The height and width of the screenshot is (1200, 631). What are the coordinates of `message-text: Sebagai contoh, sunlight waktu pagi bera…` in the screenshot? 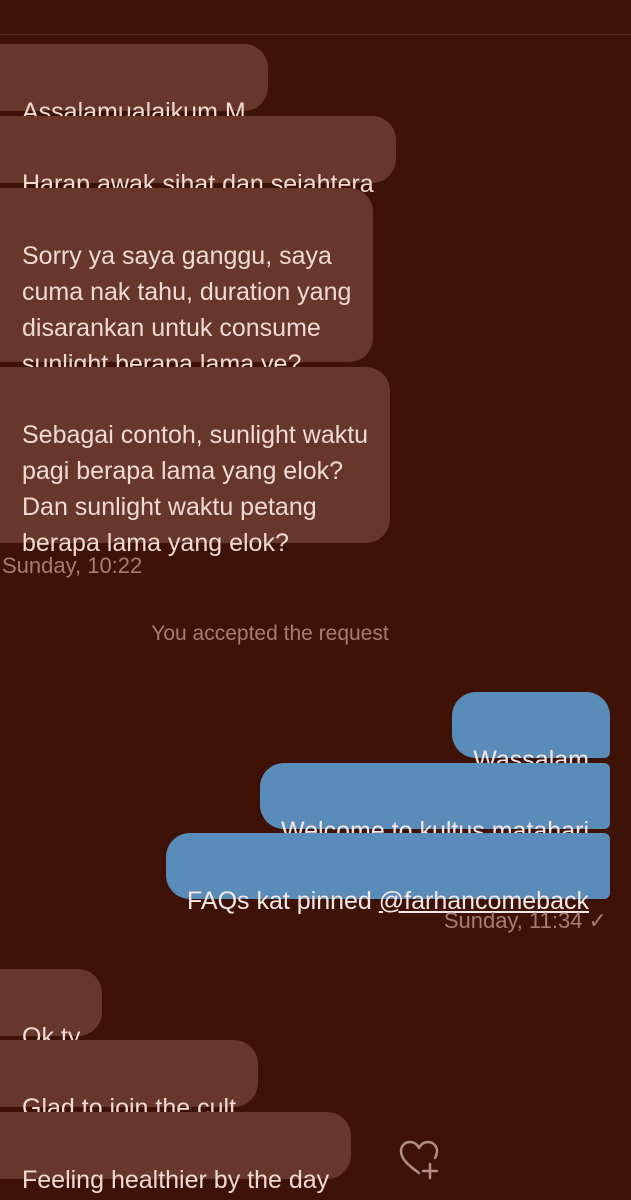 It's located at (195, 489).